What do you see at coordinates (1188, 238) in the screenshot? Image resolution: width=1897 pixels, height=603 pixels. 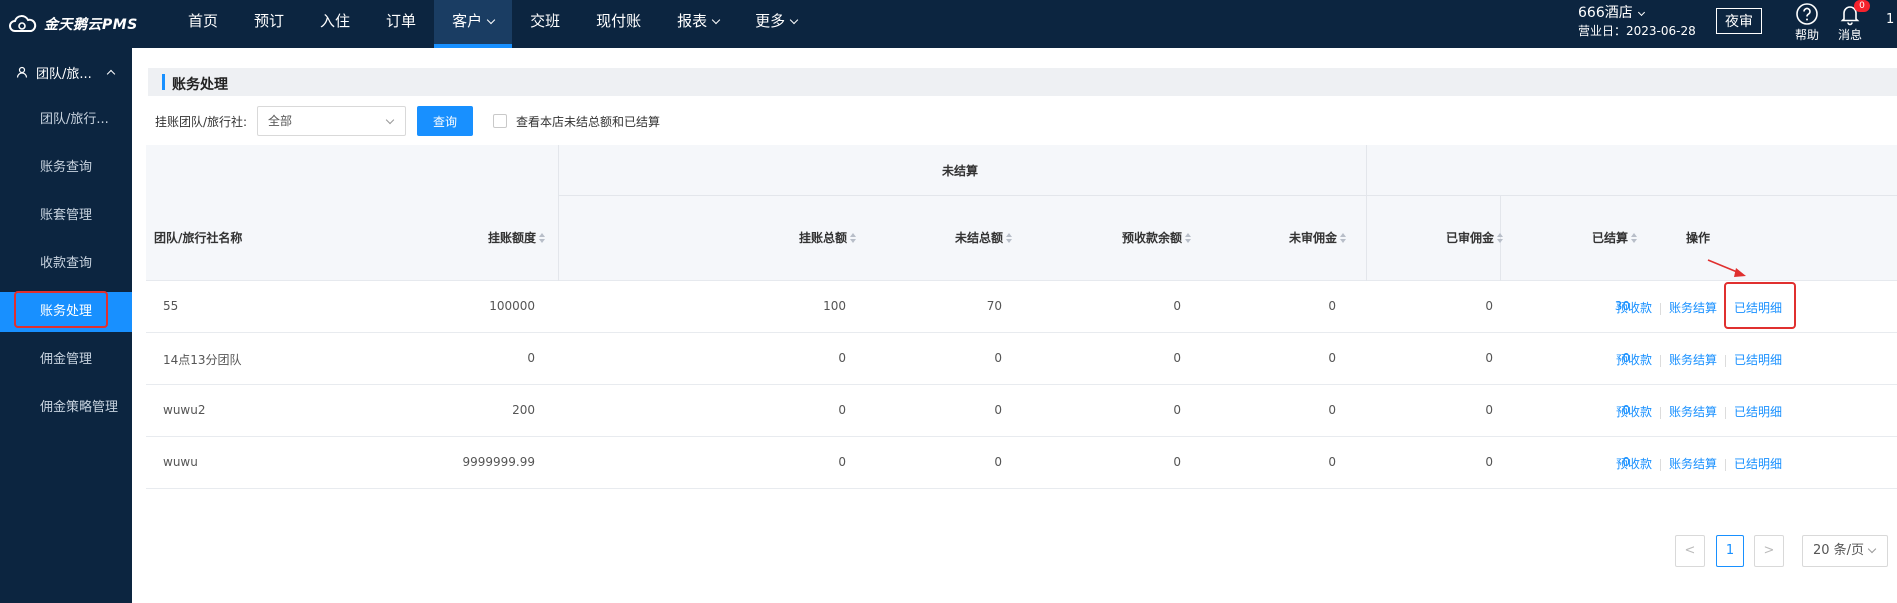 I see `sort-icon` at bounding box center [1188, 238].